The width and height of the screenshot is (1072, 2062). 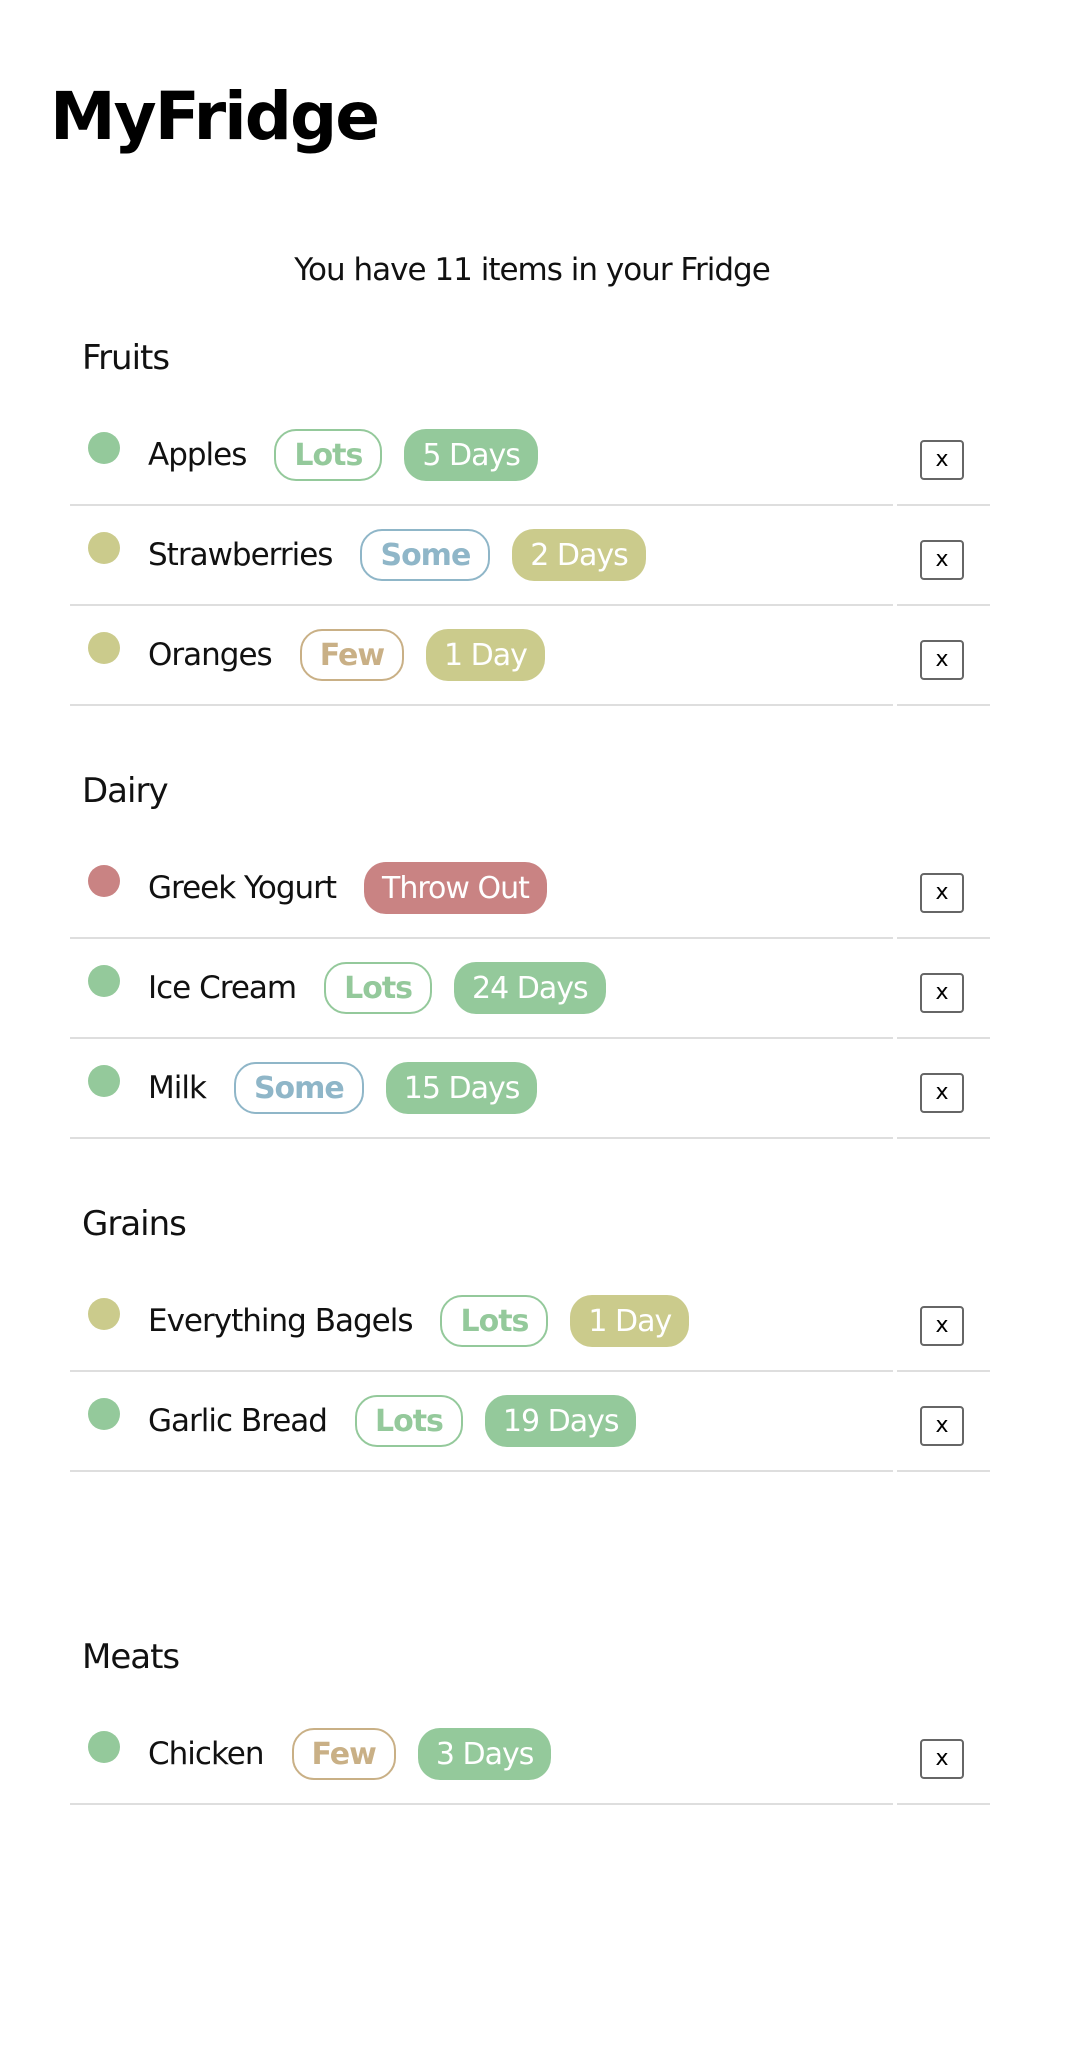 What do you see at coordinates (126, 358) in the screenshot?
I see `category-title: Fruits` at bounding box center [126, 358].